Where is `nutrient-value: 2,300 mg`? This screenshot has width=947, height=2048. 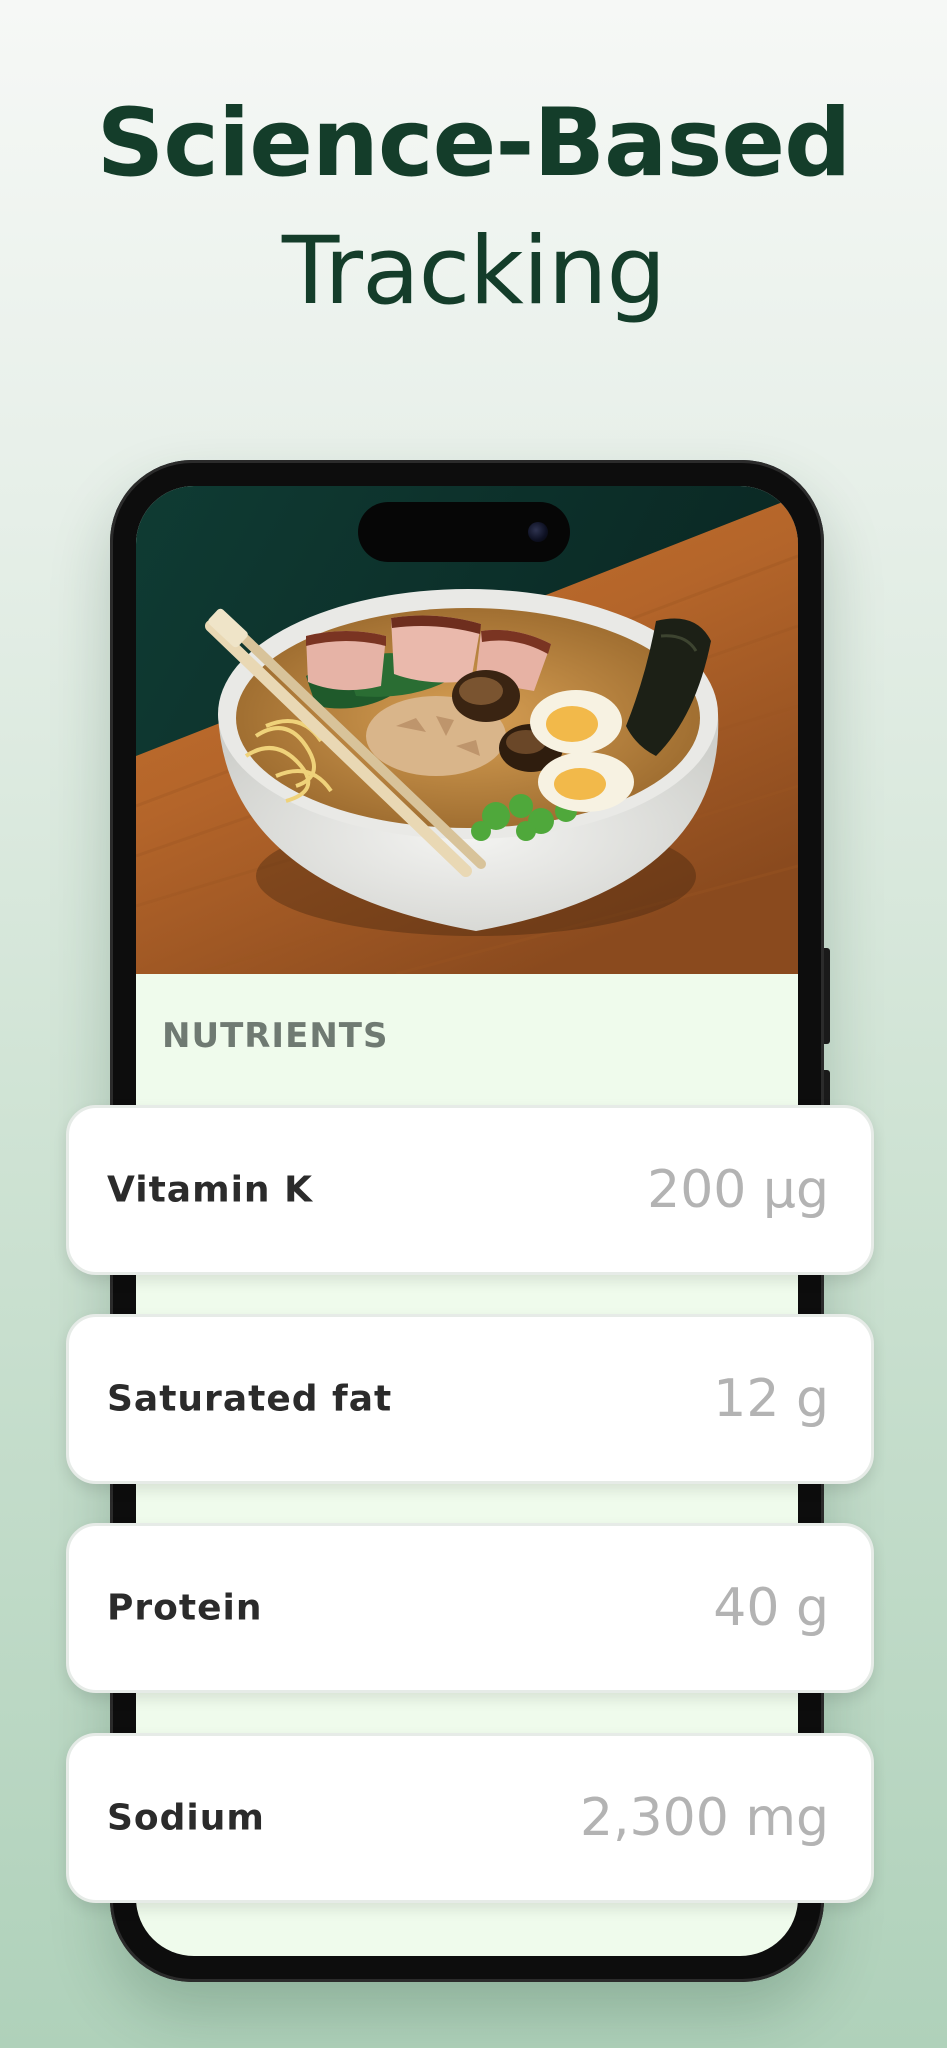 nutrient-value: 2,300 mg is located at coordinates (704, 1818).